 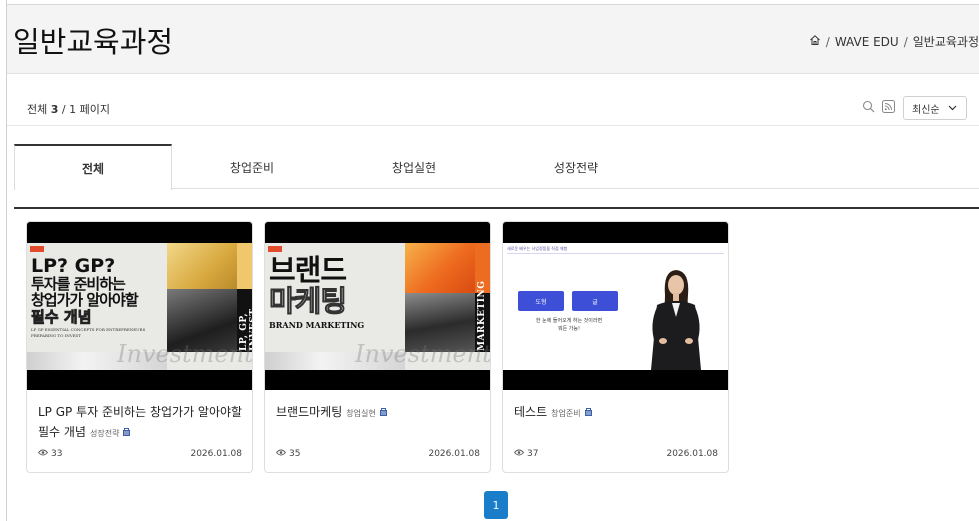 What do you see at coordinates (93, 42) in the screenshot?
I see `page-title: 일반교육과정` at bounding box center [93, 42].